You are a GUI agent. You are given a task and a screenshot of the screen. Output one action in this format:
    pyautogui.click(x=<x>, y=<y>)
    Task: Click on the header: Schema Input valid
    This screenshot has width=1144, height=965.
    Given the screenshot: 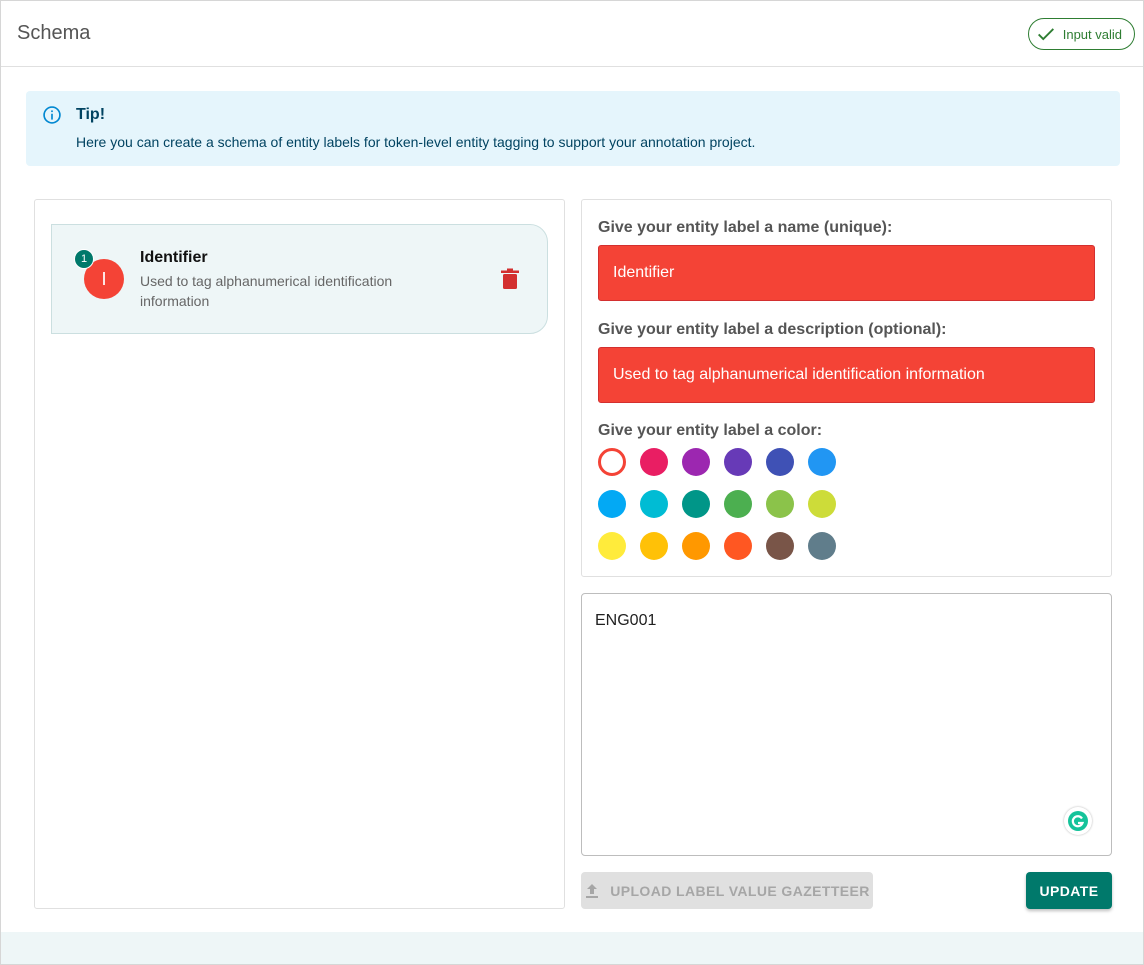 What is the action you would take?
    pyautogui.click(x=572, y=34)
    